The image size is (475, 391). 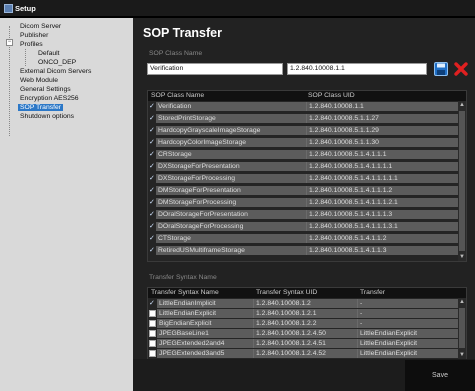 What do you see at coordinates (440, 375) in the screenshot?
I see `save-button: Save` at bounding box center [440, 375].